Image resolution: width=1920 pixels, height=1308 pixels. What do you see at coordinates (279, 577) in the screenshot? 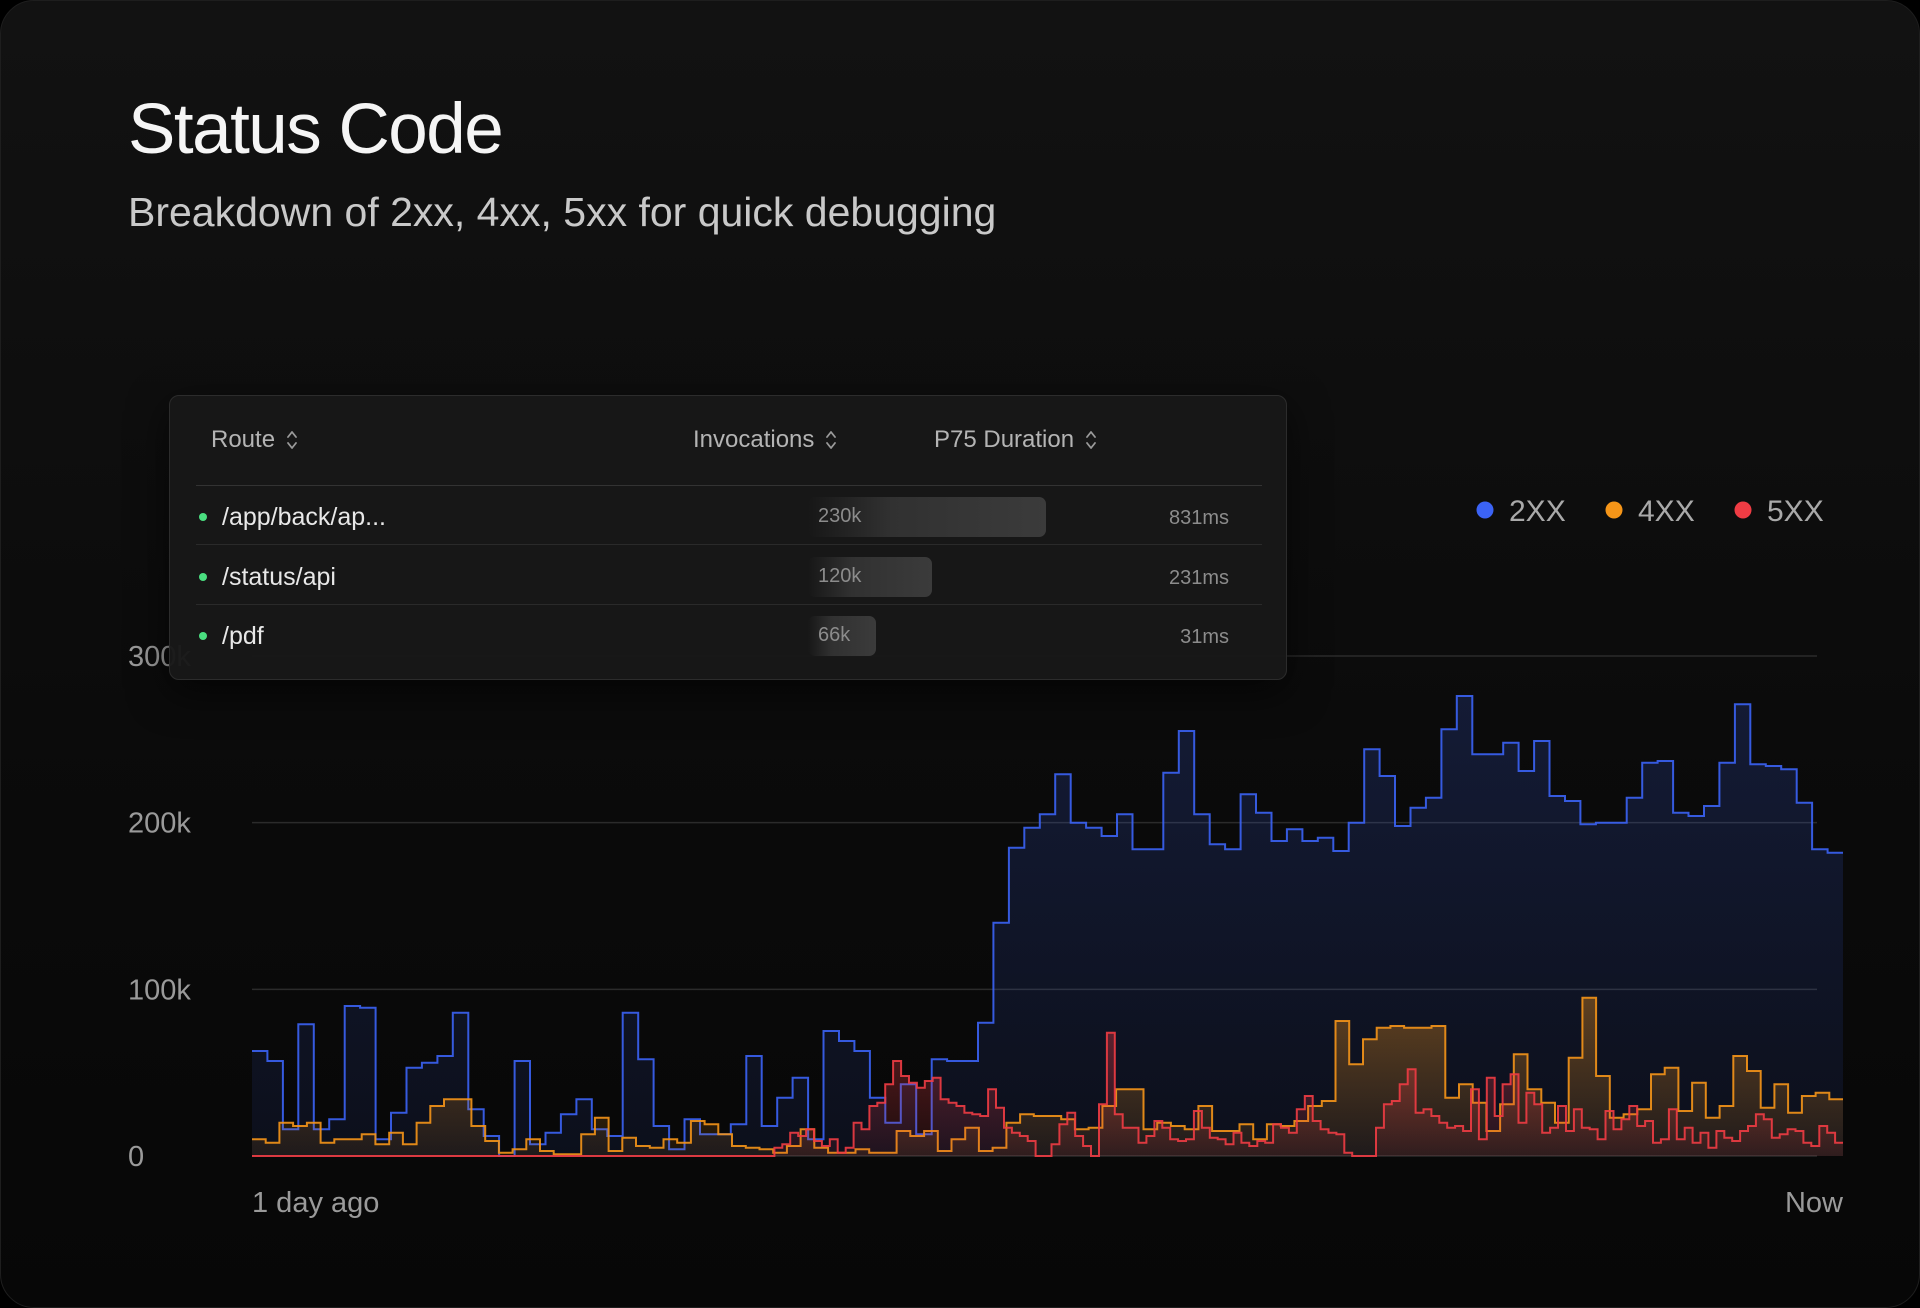
I see `route-path: /status/api` at bounding box center [279, 577].